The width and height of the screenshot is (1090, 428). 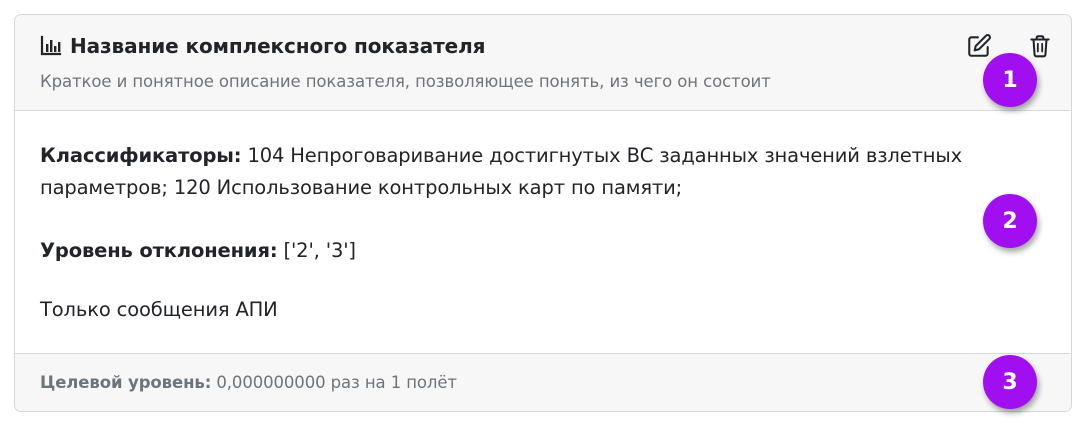 I want to click on bar-chart-icon, so click(x=51, y=46).